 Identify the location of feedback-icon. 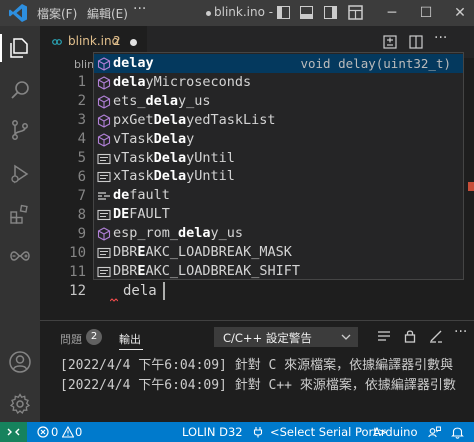
(434, 432).